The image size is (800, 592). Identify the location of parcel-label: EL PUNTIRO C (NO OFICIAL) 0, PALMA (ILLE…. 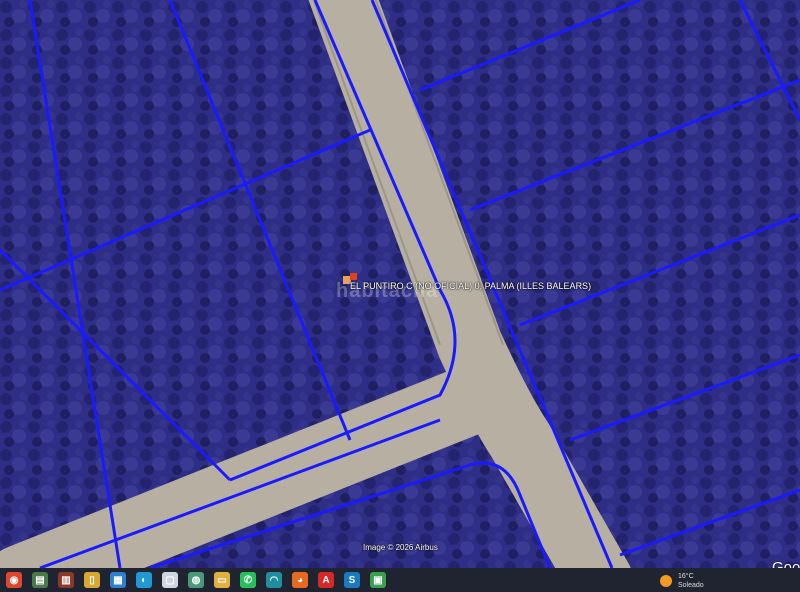
(470, 286).